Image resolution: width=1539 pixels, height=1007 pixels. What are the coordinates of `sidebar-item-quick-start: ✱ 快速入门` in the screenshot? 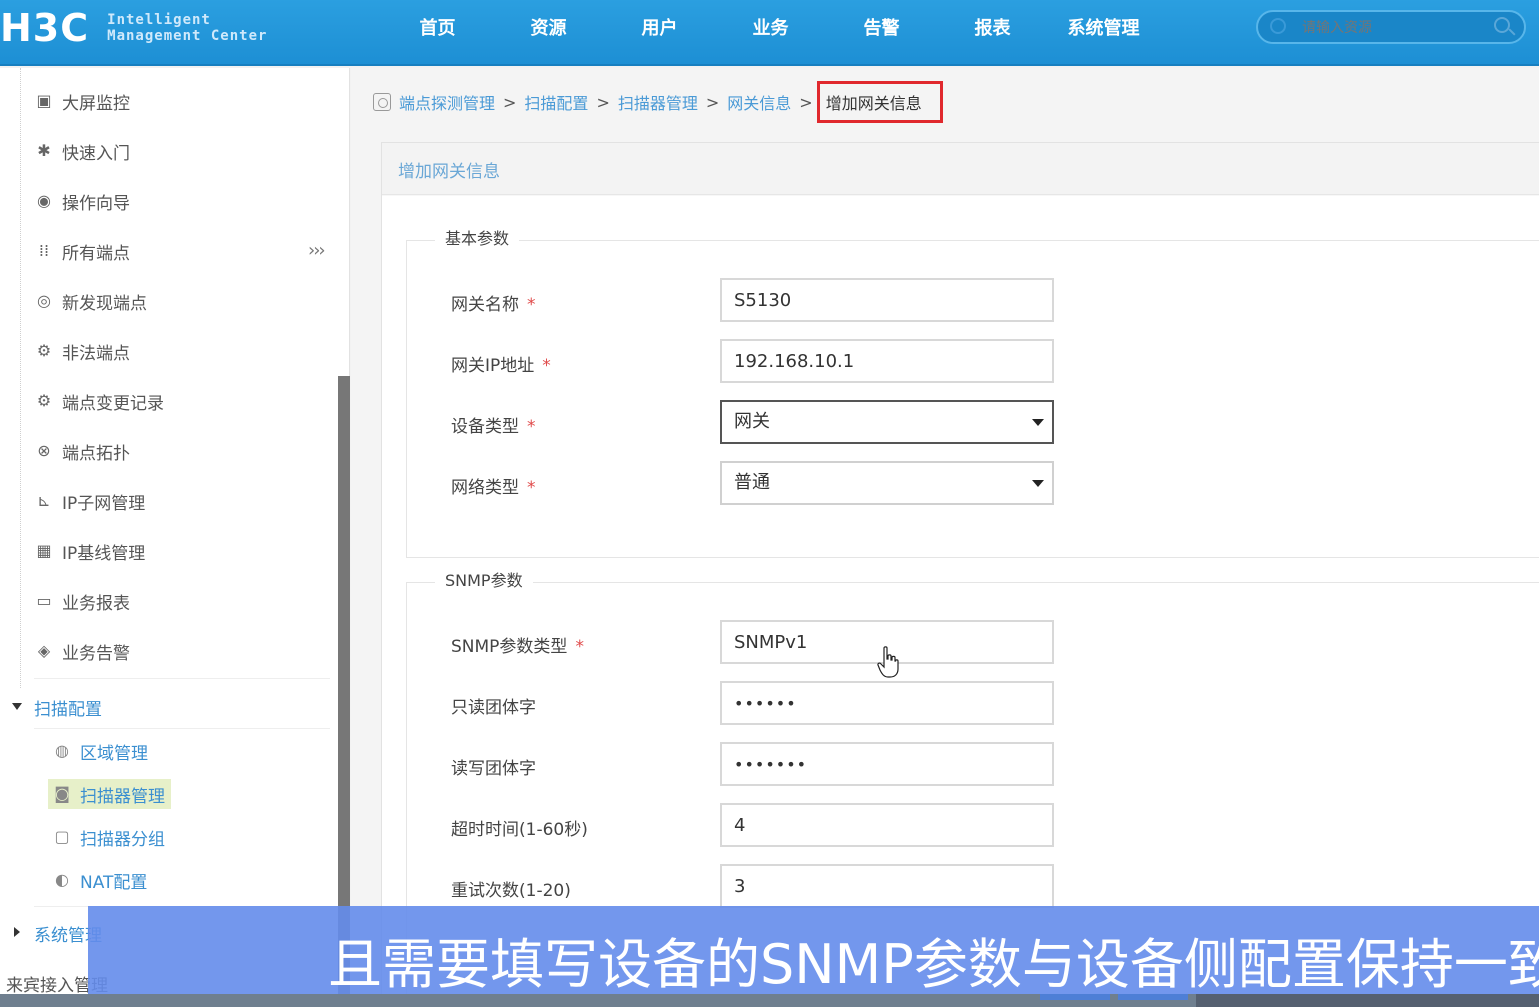 It's located at (82, 151).